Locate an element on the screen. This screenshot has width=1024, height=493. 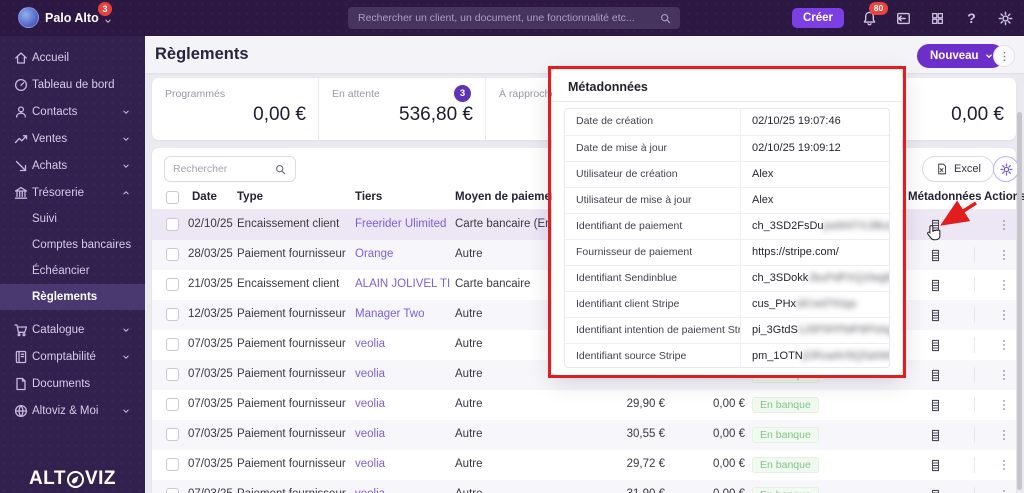
table-search-input: Rechercher is located at coordinates (230, 169).